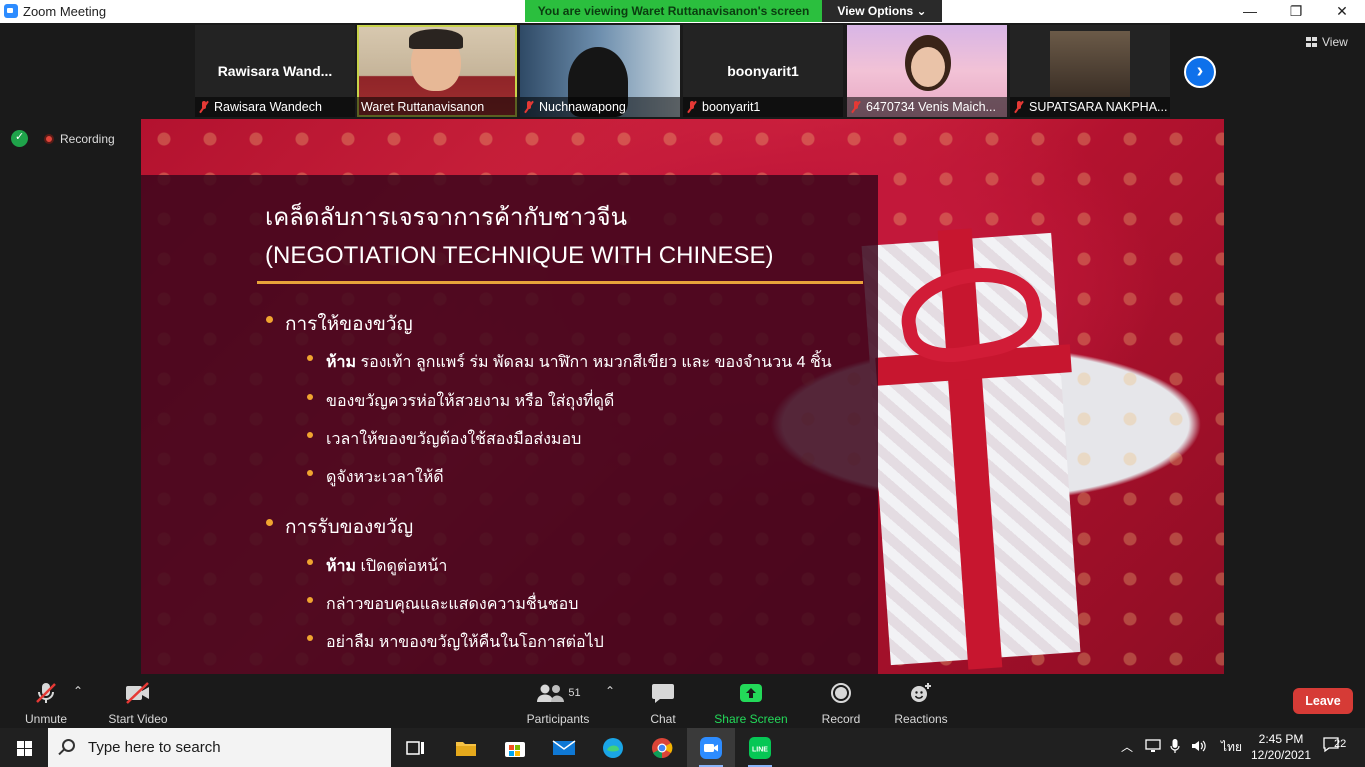 The height and width of the screenshot is (767, 1365). I want to click on participants-options-chevron-icon: ⌃, so click(610, 691).